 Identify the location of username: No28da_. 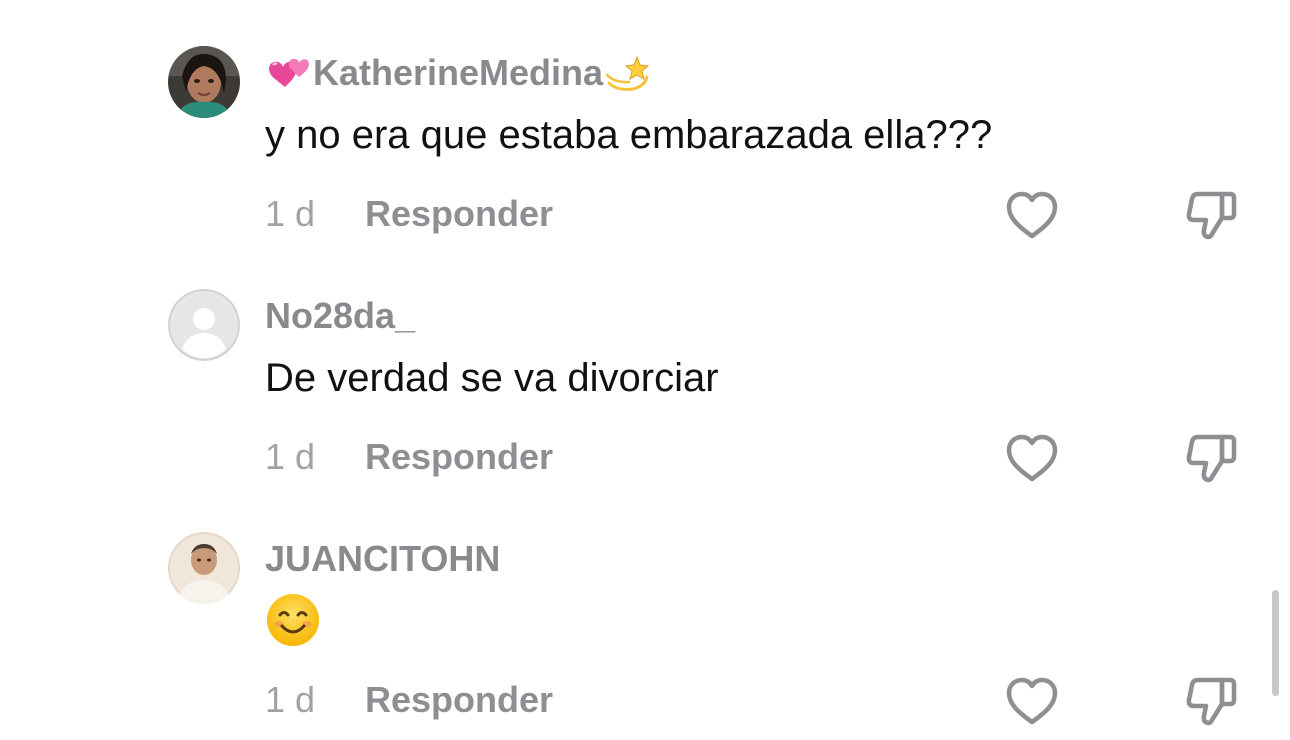
(340, 316).